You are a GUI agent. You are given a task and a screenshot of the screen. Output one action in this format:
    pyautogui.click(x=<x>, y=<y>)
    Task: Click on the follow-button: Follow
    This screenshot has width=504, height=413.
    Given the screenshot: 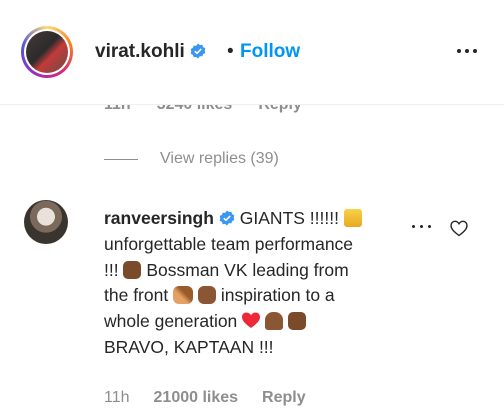 What is the action you would take?
    pyautogui.click(x=270, y=52)
    